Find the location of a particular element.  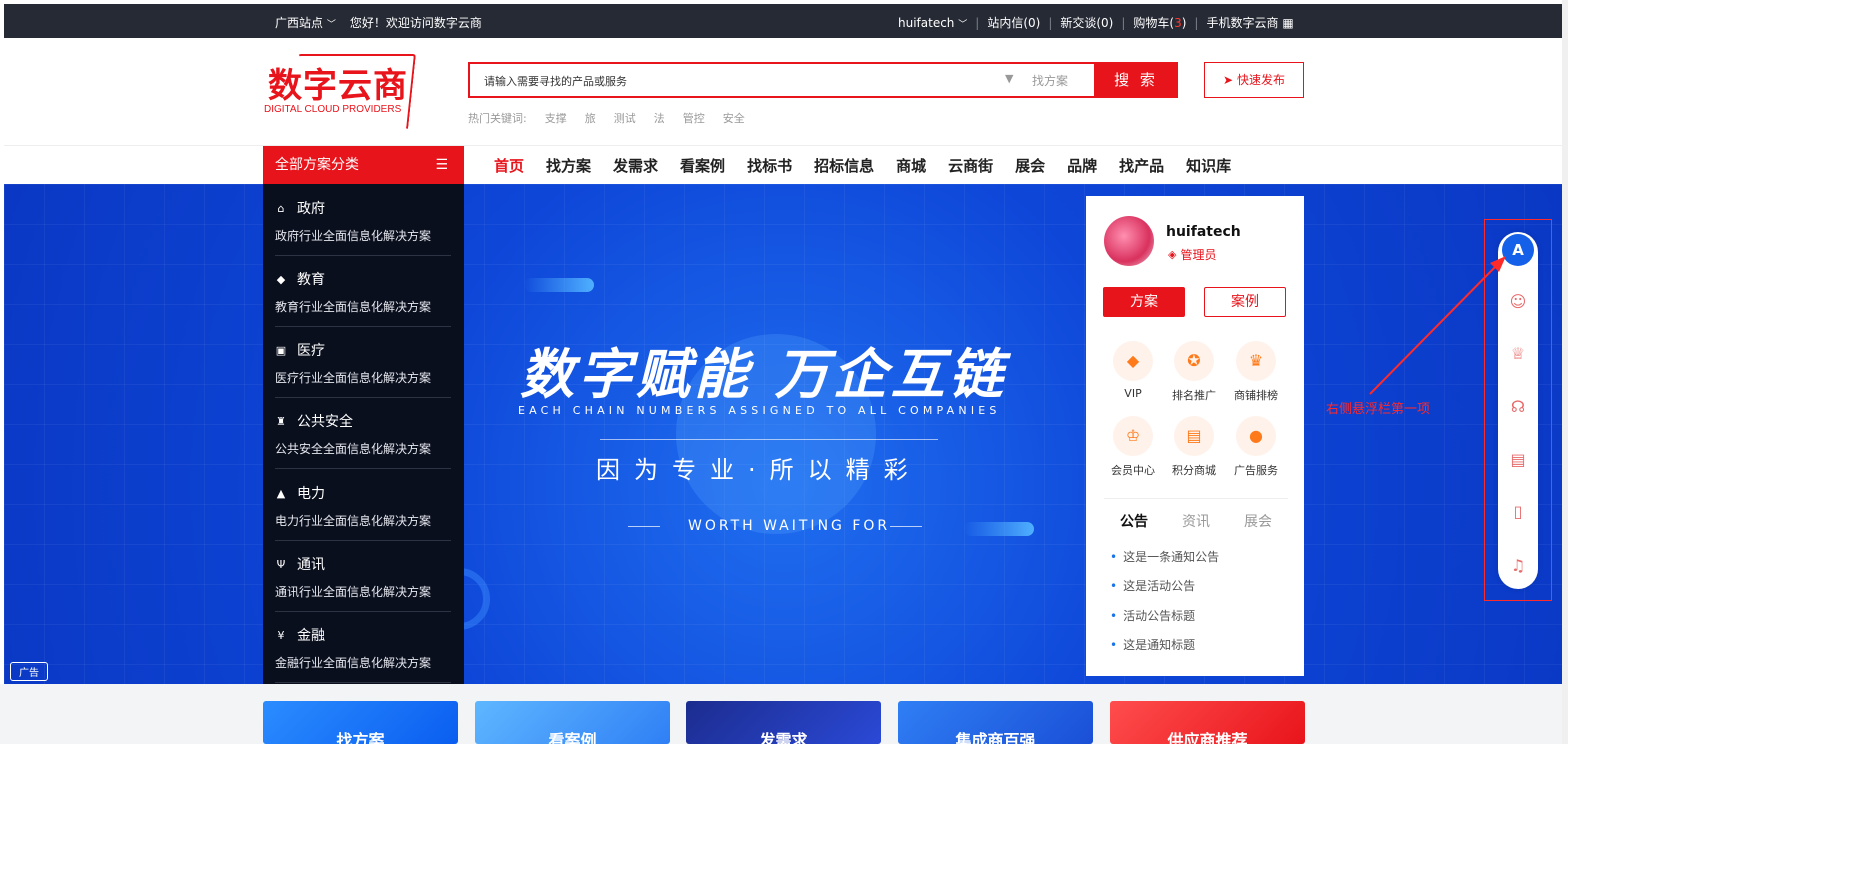

hot-keyword: 测试 is located at coordinates (625, 118).